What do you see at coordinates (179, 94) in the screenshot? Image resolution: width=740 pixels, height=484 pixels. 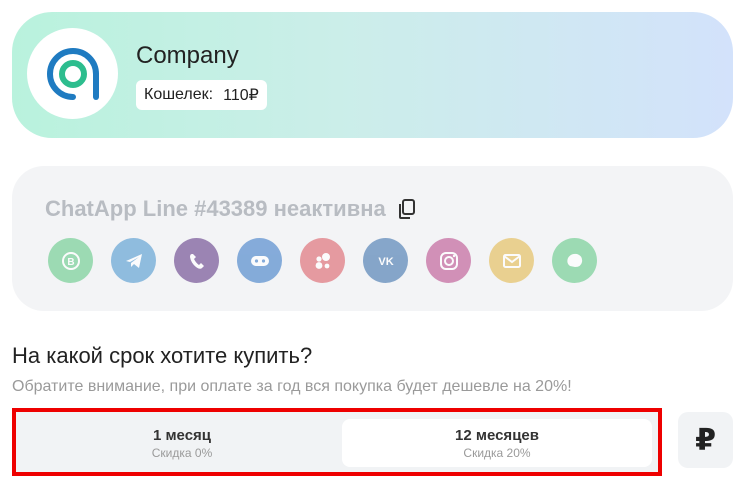 I see `wallet-label: Кошелек:` at bounding box center [179, 94].